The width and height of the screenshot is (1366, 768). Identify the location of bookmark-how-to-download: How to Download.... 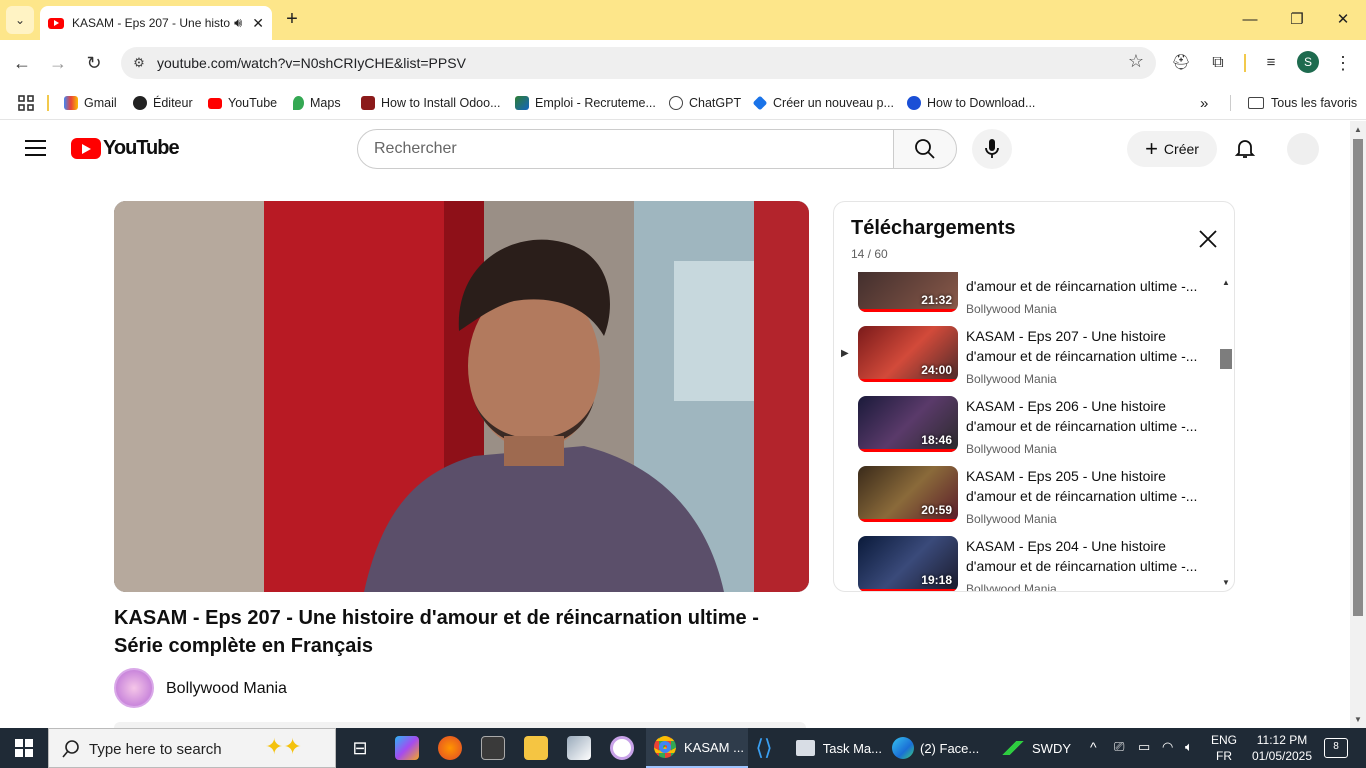
(971, 103).